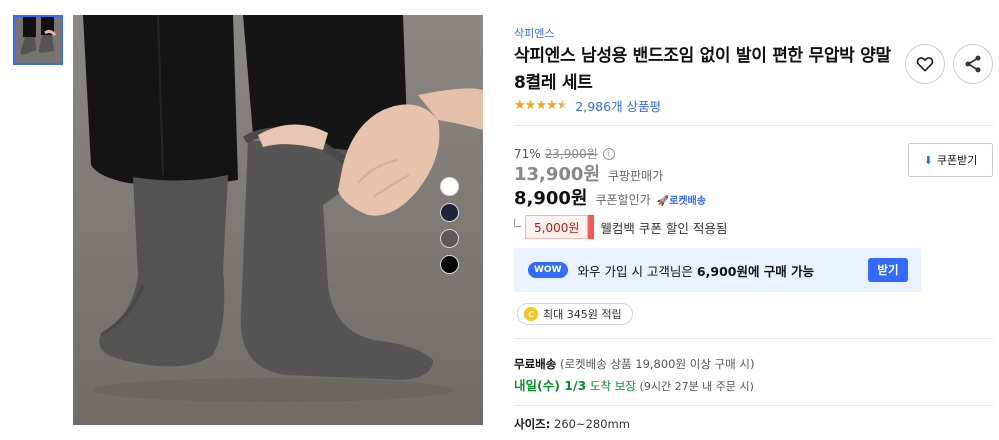 The height and width of the screenshot is (440, 999). I want to click on arrival-row: 내일(수) 1/3 도착 보장 (9시간 27분 내 주문 시), so click(634, 384).